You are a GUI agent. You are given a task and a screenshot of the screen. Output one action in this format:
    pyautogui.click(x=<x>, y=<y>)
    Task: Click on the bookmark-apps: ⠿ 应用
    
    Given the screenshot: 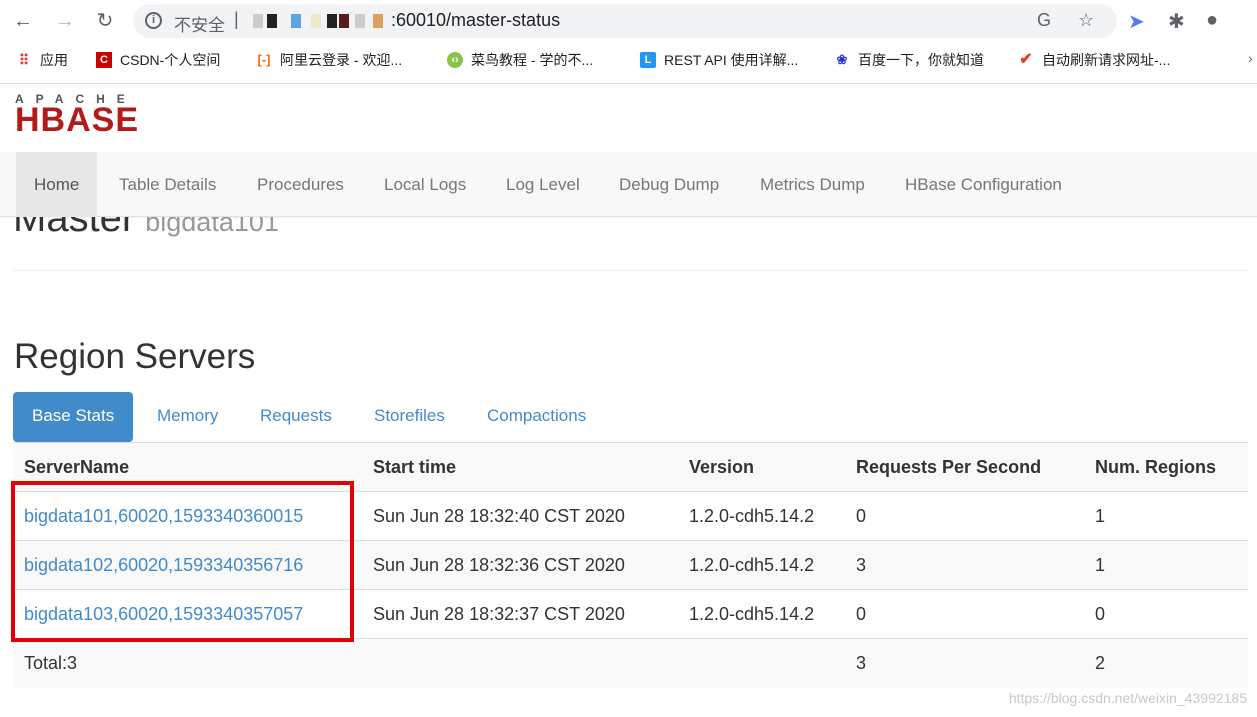 What is the action you would take?
    pyautogui.click(x=42, y=60)
    